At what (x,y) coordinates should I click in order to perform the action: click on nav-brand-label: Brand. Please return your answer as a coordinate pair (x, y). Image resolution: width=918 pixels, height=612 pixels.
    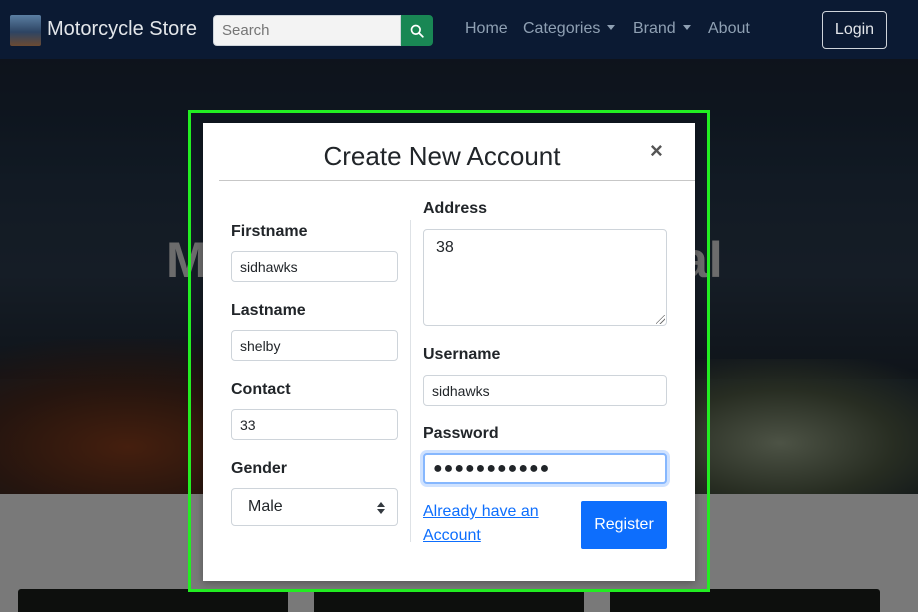
    Looking at the image, I should click on (654, 28).